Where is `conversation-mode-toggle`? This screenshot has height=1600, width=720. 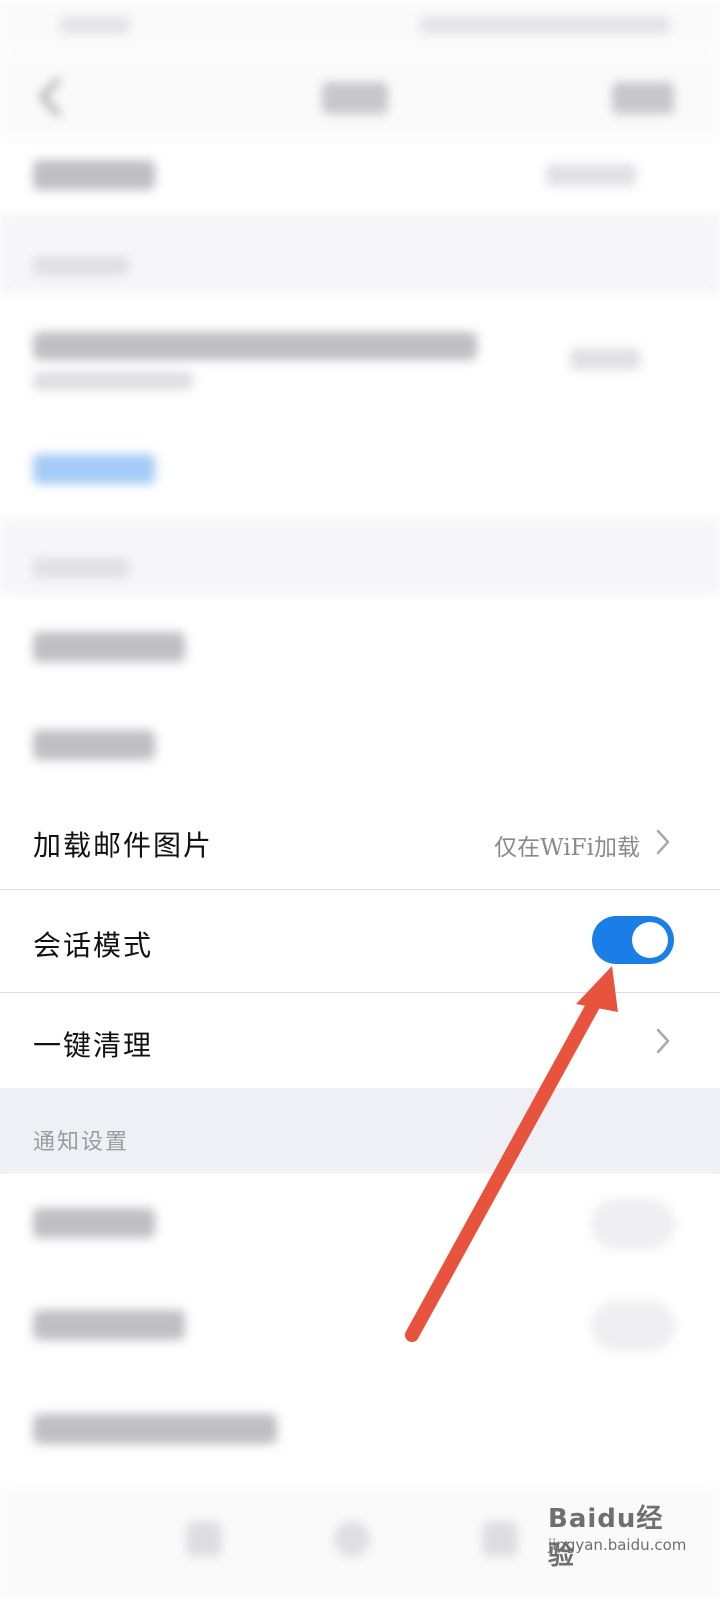
conversation-mode-toggle is located at coordinates (633, 940).